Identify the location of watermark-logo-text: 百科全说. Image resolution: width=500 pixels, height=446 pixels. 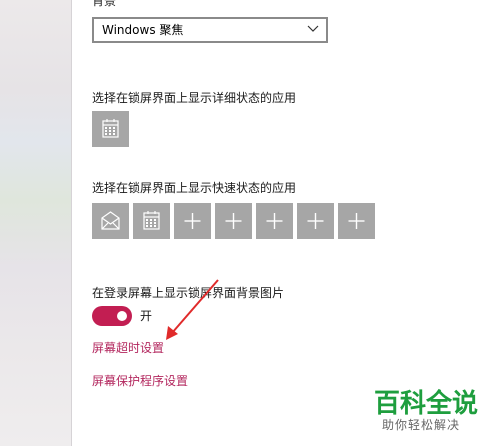
(426, 403).